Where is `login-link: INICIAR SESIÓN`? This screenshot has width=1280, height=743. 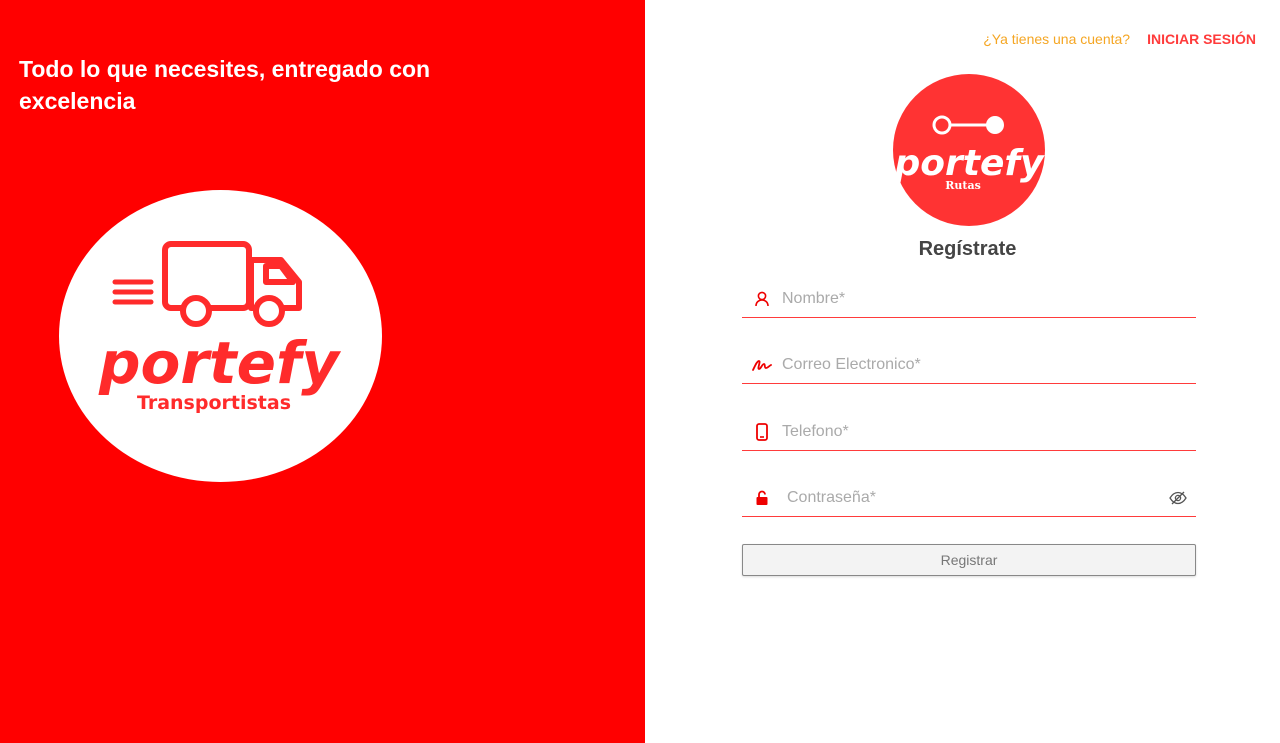 login-link: INICIAR SESIÓN is located at coordinates (1201, 39).